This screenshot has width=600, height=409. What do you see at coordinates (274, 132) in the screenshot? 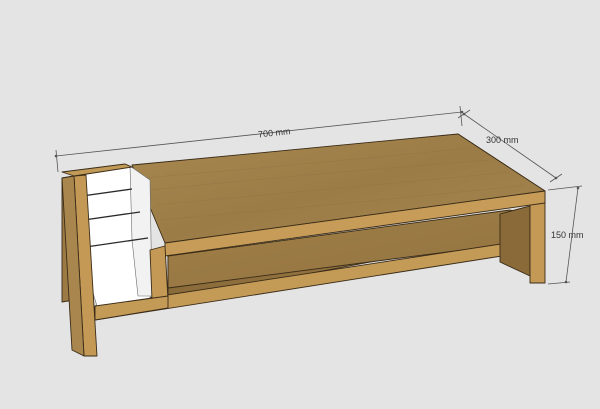
I see `length-label: 700 mm` at bounding box center [274, 132].